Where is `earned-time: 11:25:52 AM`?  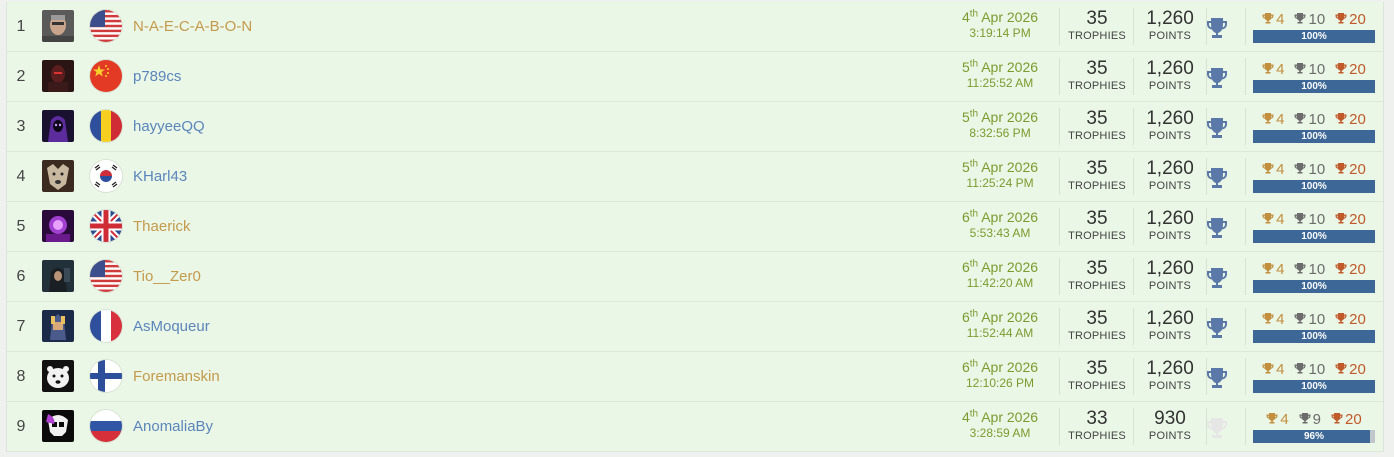 earned-time: 11:25:52 AM is located at coordinates (1000, 83).